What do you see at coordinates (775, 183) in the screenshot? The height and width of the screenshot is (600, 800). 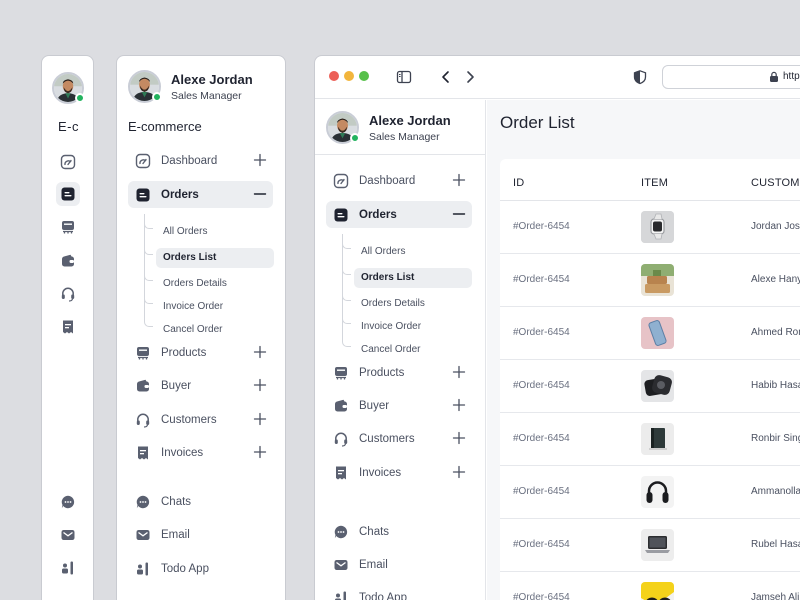 I see `column-header-customer: CUSTOME` at bounding box center [775, 183].